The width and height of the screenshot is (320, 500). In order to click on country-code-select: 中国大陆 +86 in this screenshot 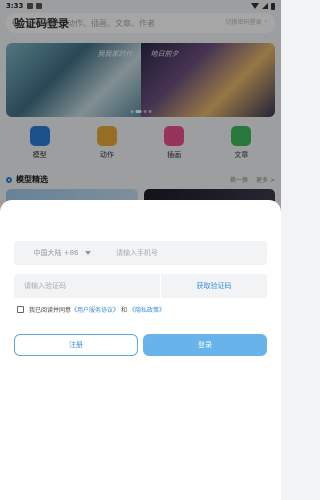, I will do `click(62, 253)`.